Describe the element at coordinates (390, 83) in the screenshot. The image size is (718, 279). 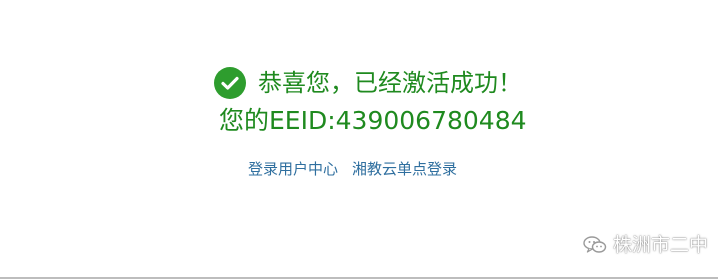
I see `activation-success-message: 恭喜您，已经激活成功！` at that location.